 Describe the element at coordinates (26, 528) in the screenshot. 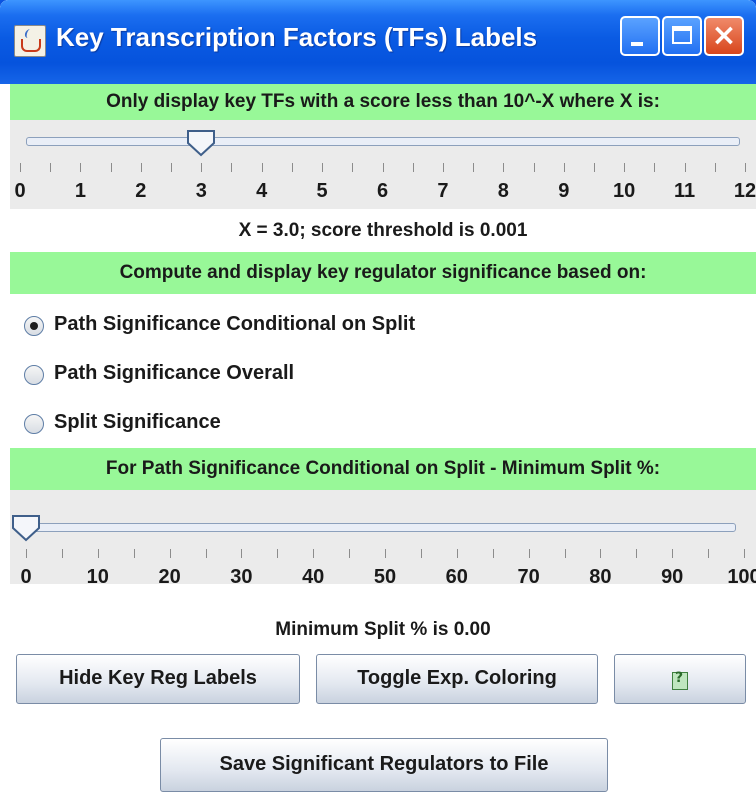

I see `split-slider-thumb` at that location.